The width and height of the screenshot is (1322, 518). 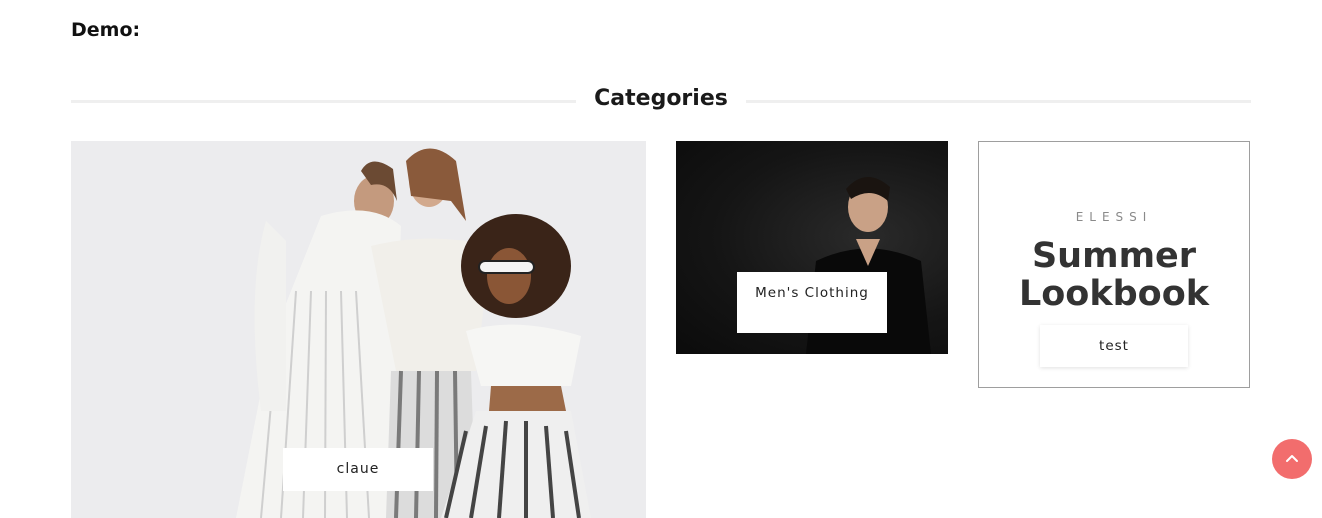 What do you see at coordinates (812, 247) in the screenshot?
I see `category-card-mens-clothing: Men's Clothing` at bounding box center [812, 247].